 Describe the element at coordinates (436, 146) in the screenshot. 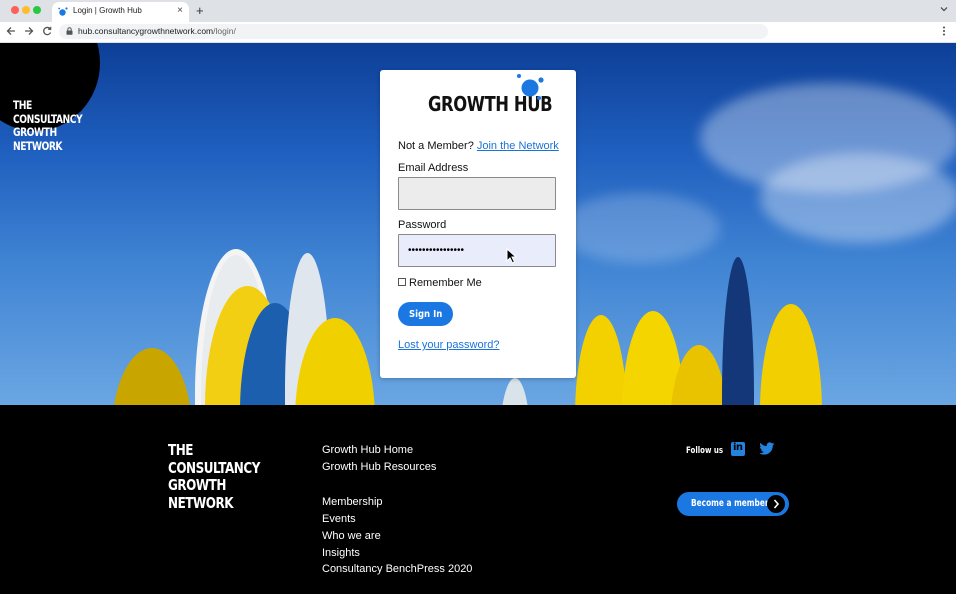

I see `member-prompt-text: Not a Member?` at that location.